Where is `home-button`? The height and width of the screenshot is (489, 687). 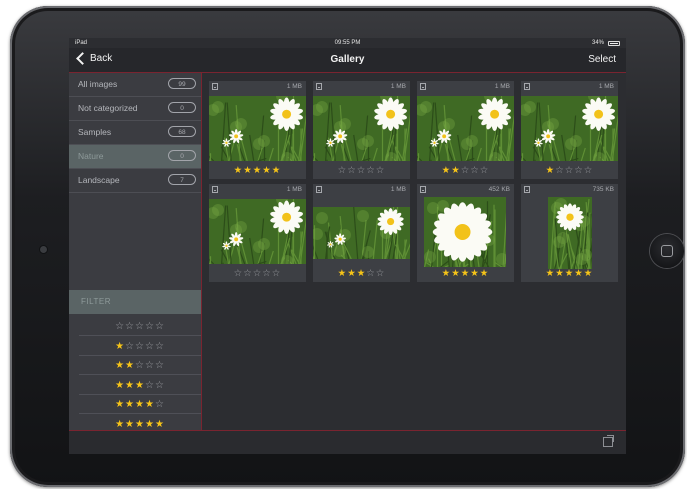 home-button is located at coordinates (667, 251).